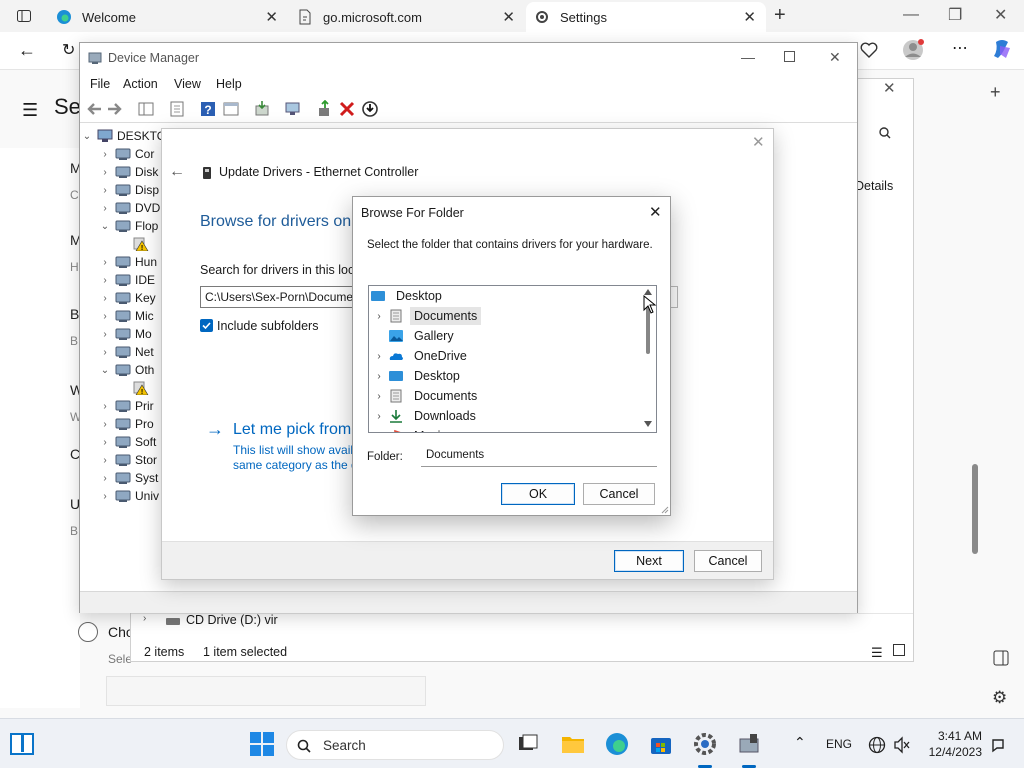 The height and width of the screenshot is (768, 1024). I want to click on taskbar-search: Search, so click(395, 745).